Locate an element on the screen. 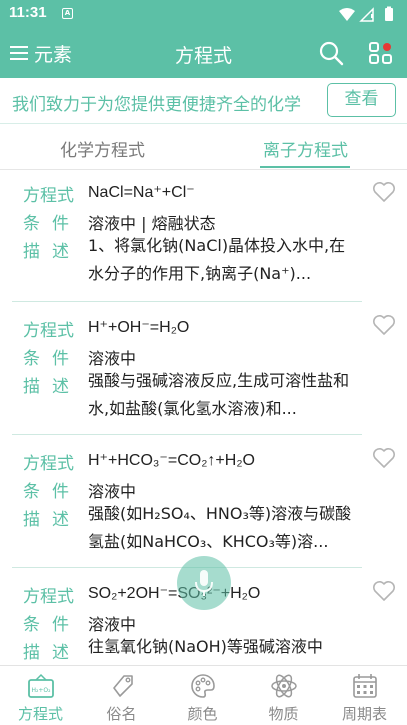  nav-colors: 颜色 is located at coordinates (202, 695).